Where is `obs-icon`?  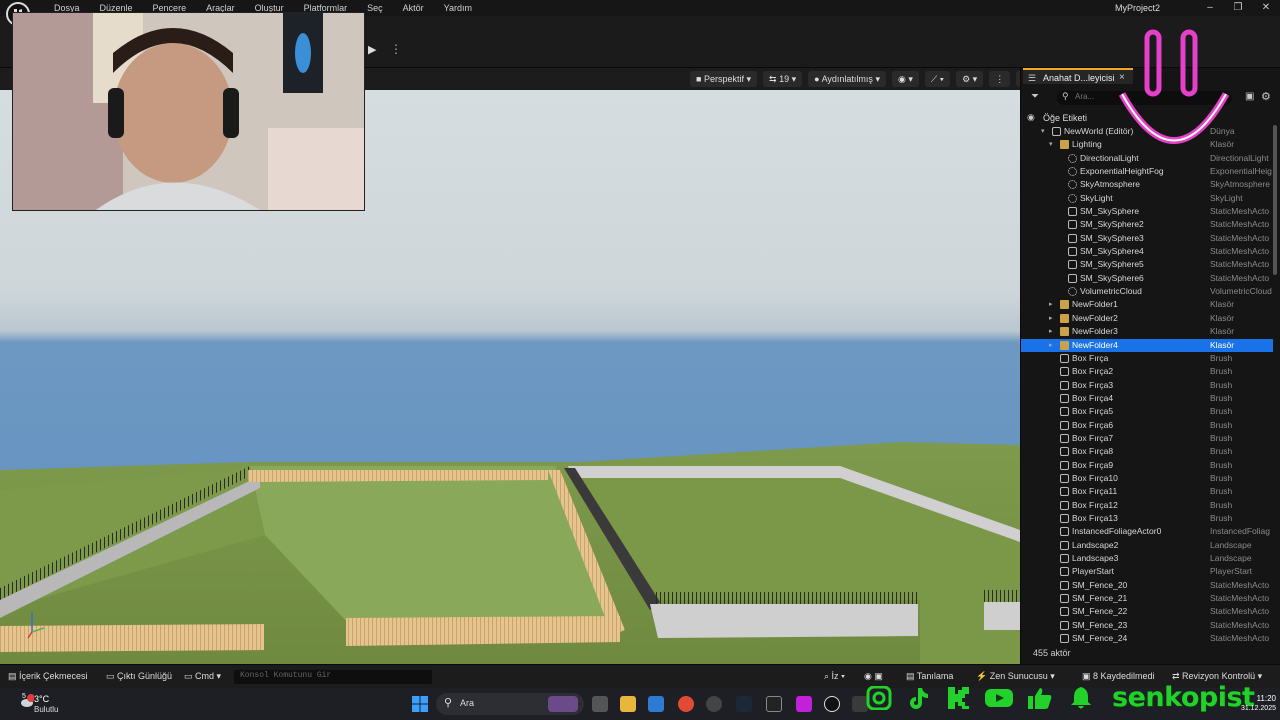 obs-icon is located at coordinates (714, 704).